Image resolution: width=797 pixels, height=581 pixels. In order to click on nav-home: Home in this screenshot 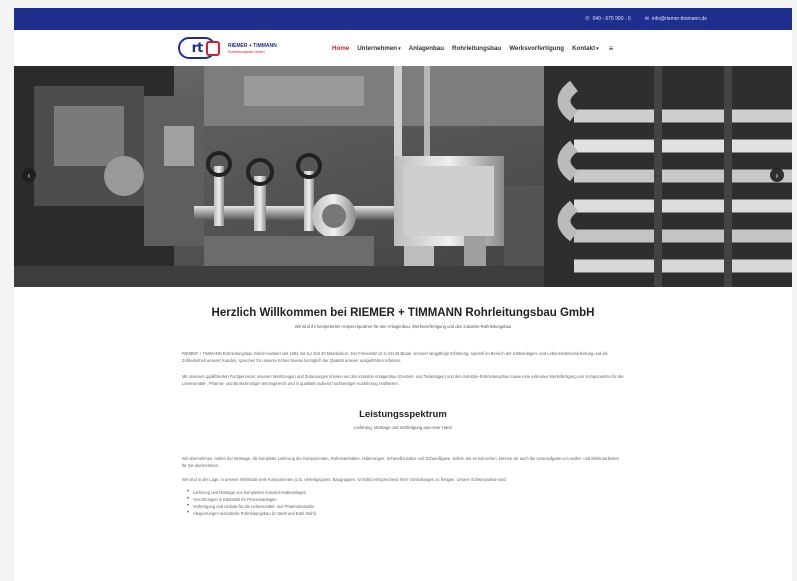, I will do `click(340, 48)`.